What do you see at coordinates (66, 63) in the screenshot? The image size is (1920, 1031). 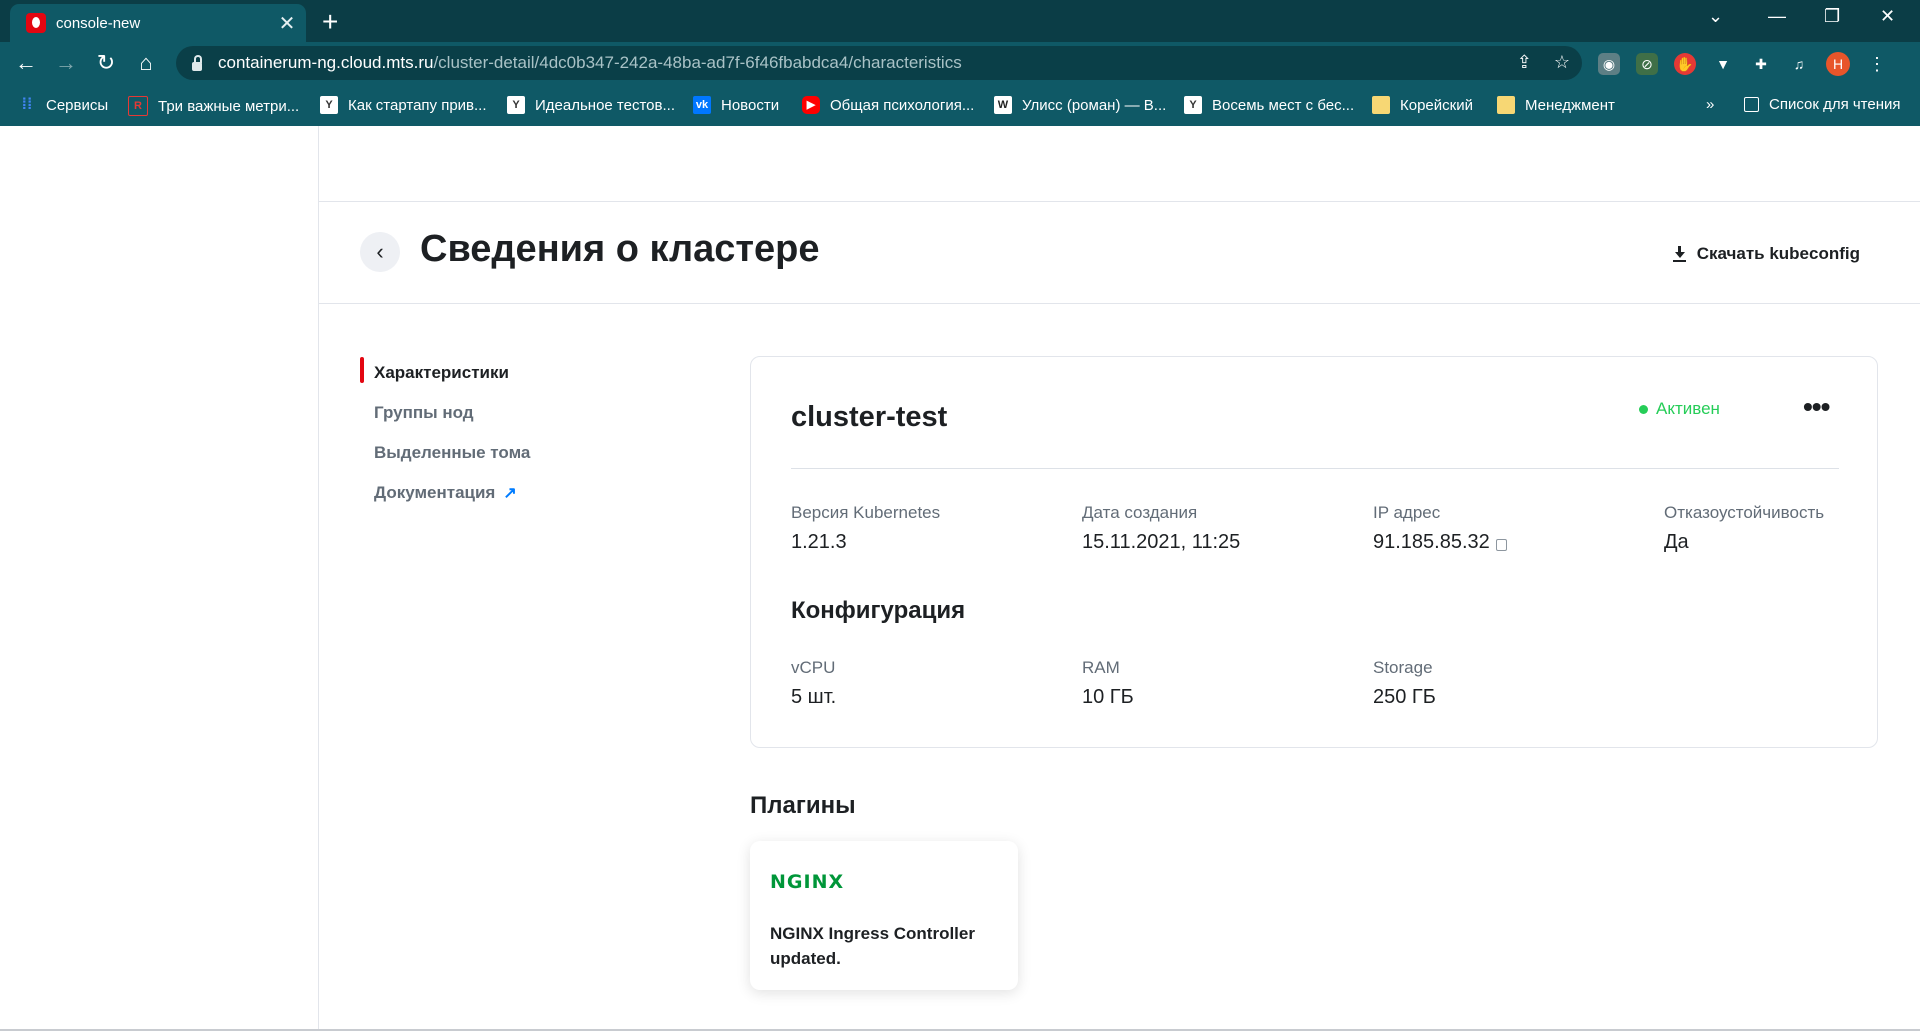 I see `forward-arrow-icon: →` at bounding box center [66, 63].